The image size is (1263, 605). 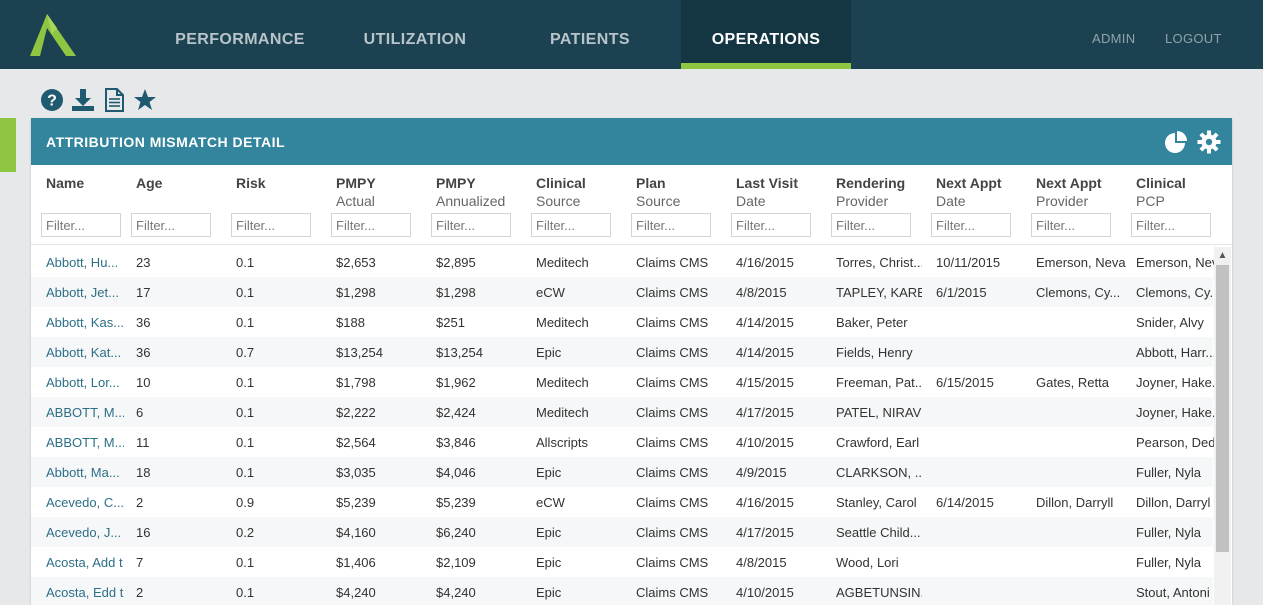 I want to click on document-icon, so click(x=114, y=100).